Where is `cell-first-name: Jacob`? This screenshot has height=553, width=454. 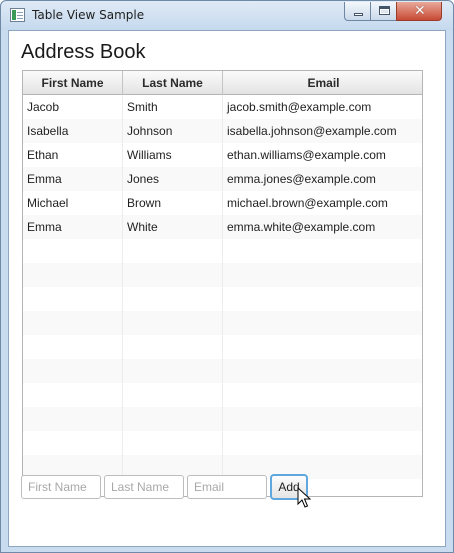
cell-first-name: Jacob is located at coordinates (73, 107).